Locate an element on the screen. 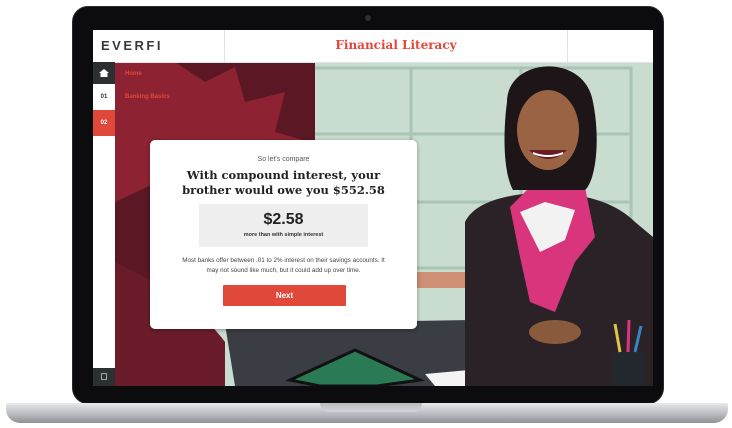 The width and height of the screenshot is (732, 428). stat-box: $2.58 more than with simple interest is located at coordinates (283, 225).